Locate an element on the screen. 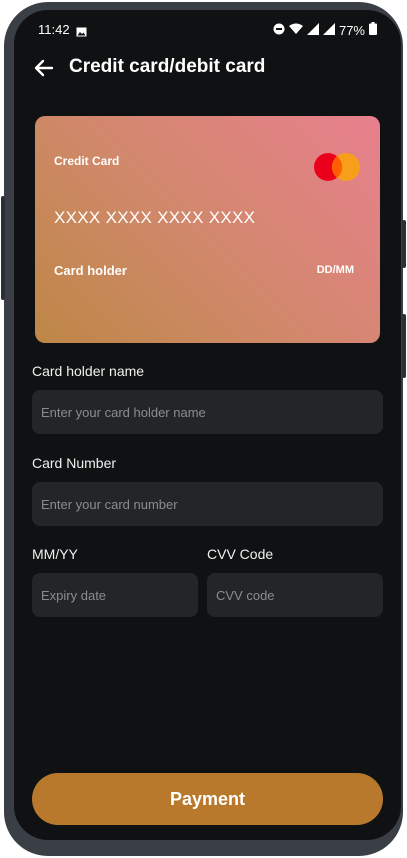 Image resolution: width=407 pixels, height=858 pixels. battery-level: 77% is located at coordinates (351, 30).